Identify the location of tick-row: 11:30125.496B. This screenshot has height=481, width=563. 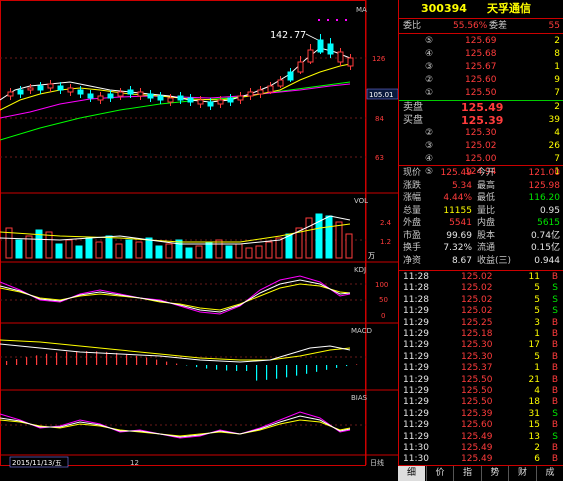
(481, 459).